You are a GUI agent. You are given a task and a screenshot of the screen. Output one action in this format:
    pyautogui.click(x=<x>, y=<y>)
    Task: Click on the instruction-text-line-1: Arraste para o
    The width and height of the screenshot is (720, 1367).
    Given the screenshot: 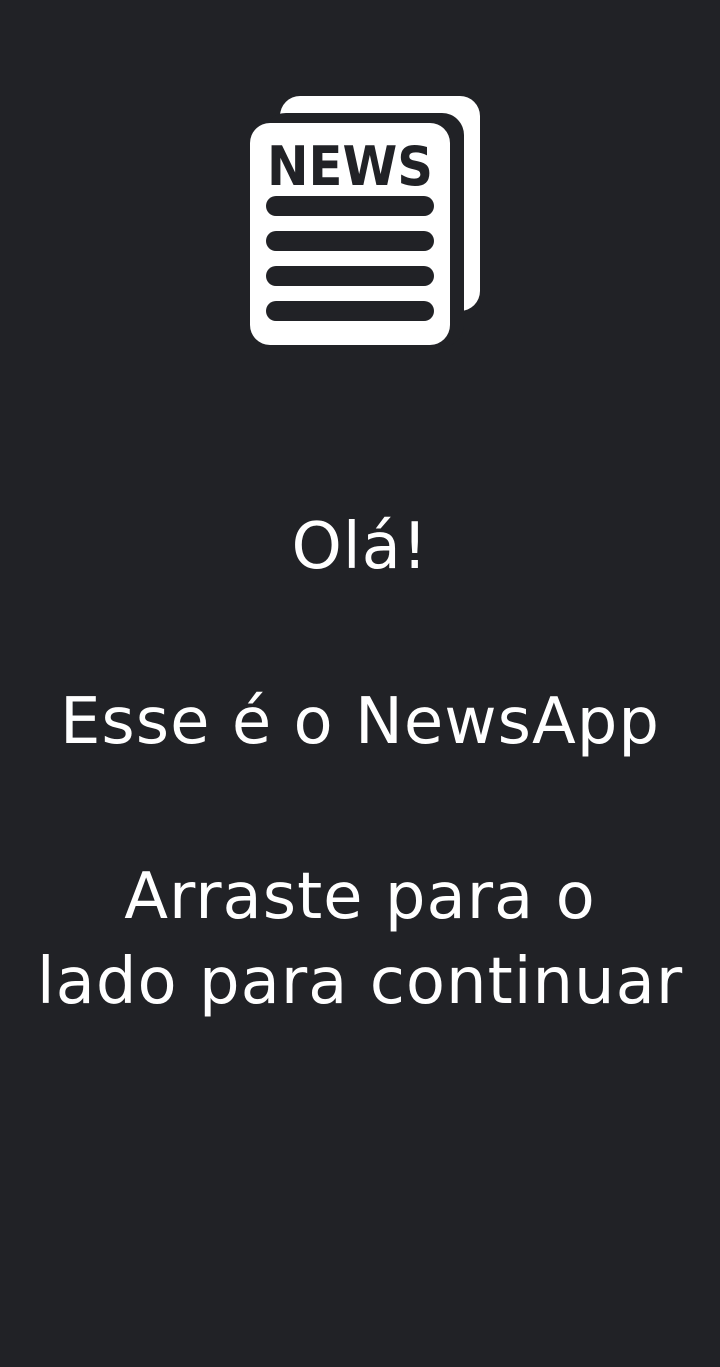 What is the action you would take?
    pyautogui.click(x=360, y=897)
    